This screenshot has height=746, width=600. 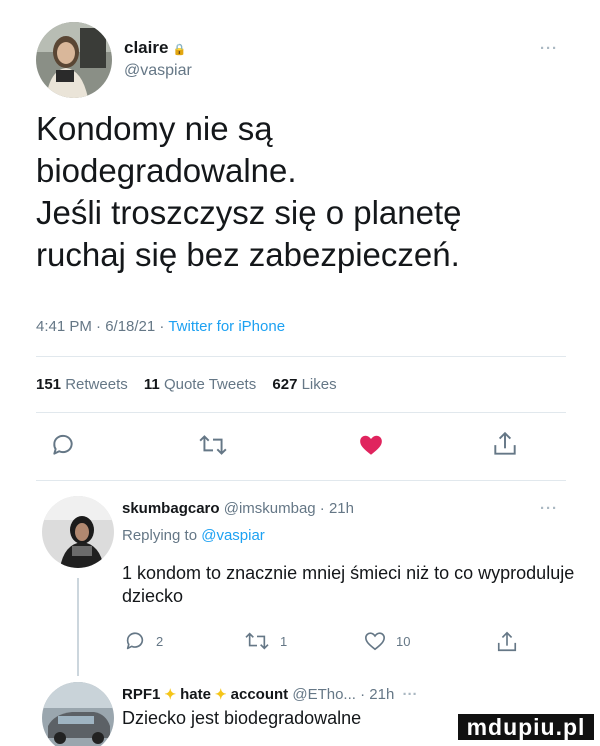 I want to click on tweet-line: ruchaj się bez zabezpieczeń., so click(x=248, y=254).